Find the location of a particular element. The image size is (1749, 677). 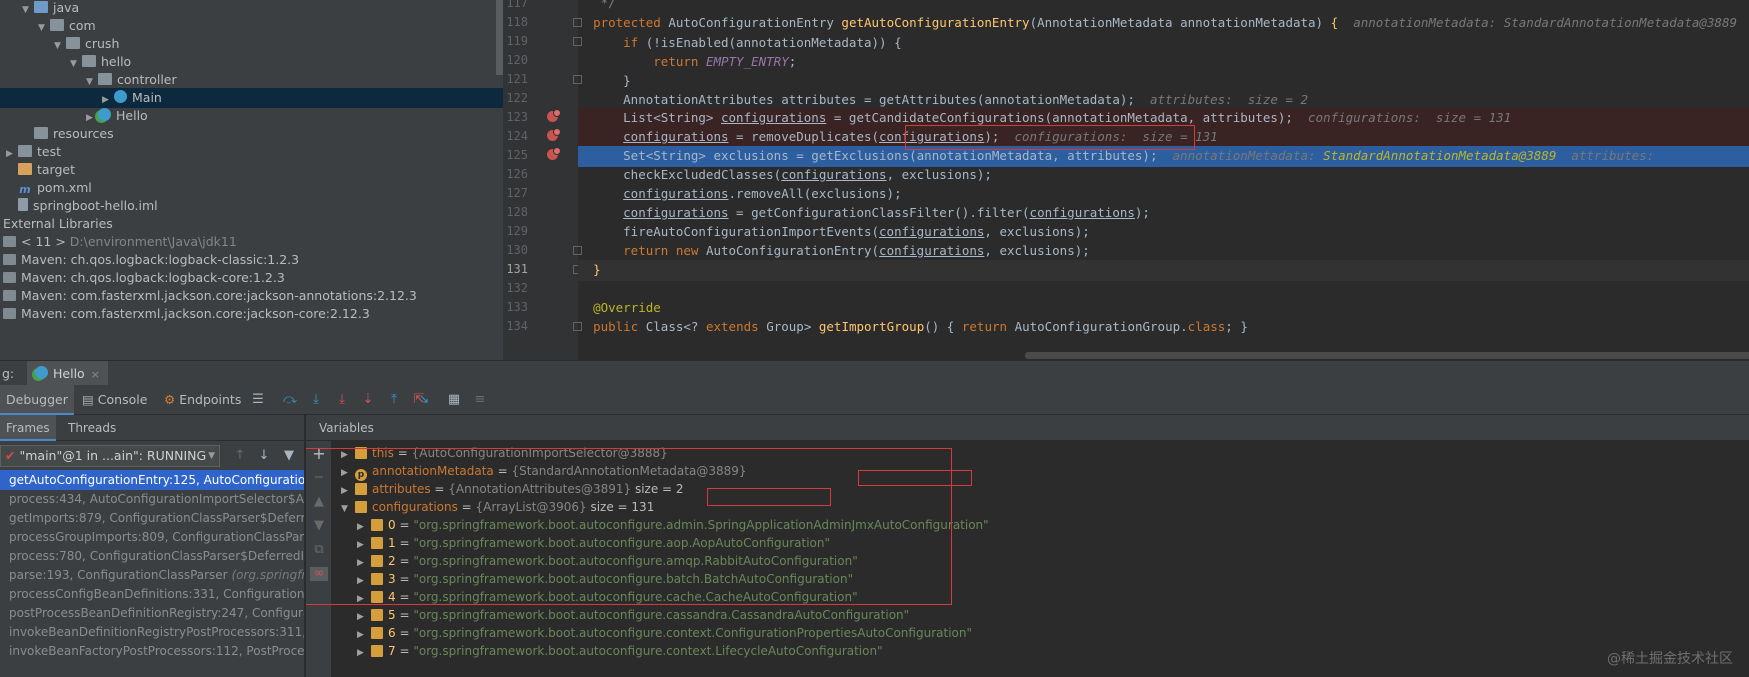

line-number: 124 is located at coordinates (515, 136).